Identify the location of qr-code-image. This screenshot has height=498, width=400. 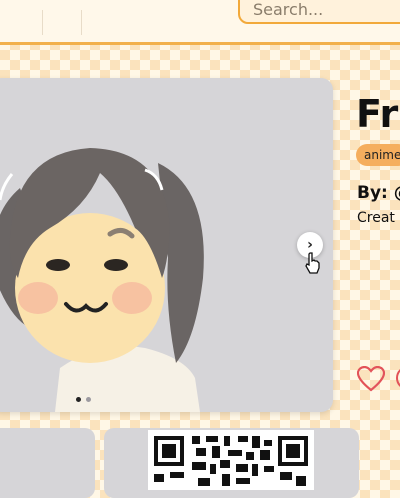
(231, 460).